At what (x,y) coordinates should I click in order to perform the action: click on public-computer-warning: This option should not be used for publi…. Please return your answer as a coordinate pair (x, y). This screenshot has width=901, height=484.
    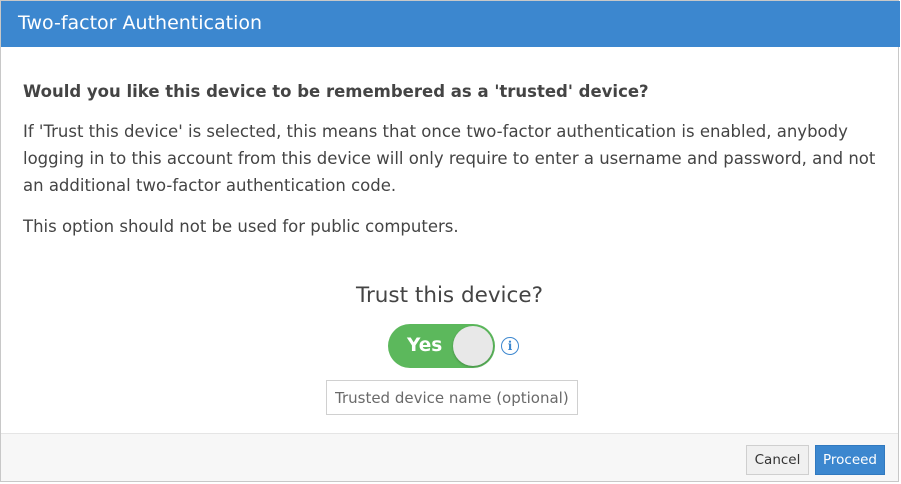
    Looking at the image, I should click on (241, 226).